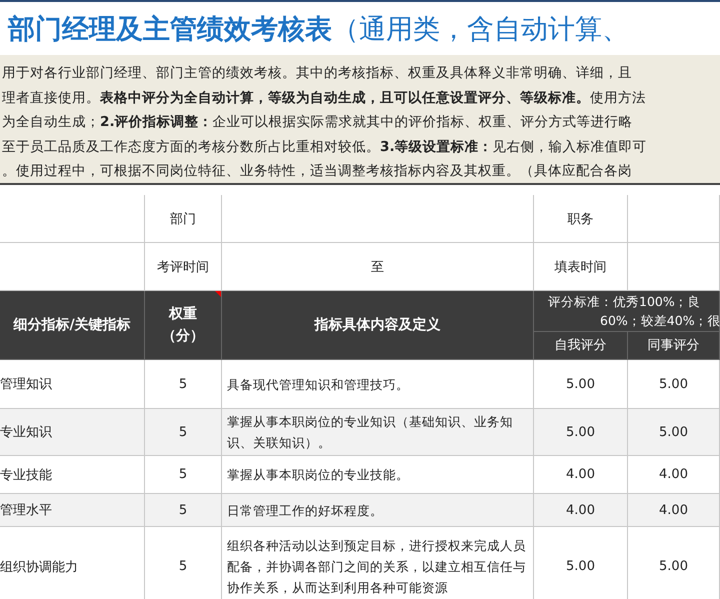  Describe the element at coordinates (72, 510) in the screenshot. I see `table-cell: 管理水平` at that location.